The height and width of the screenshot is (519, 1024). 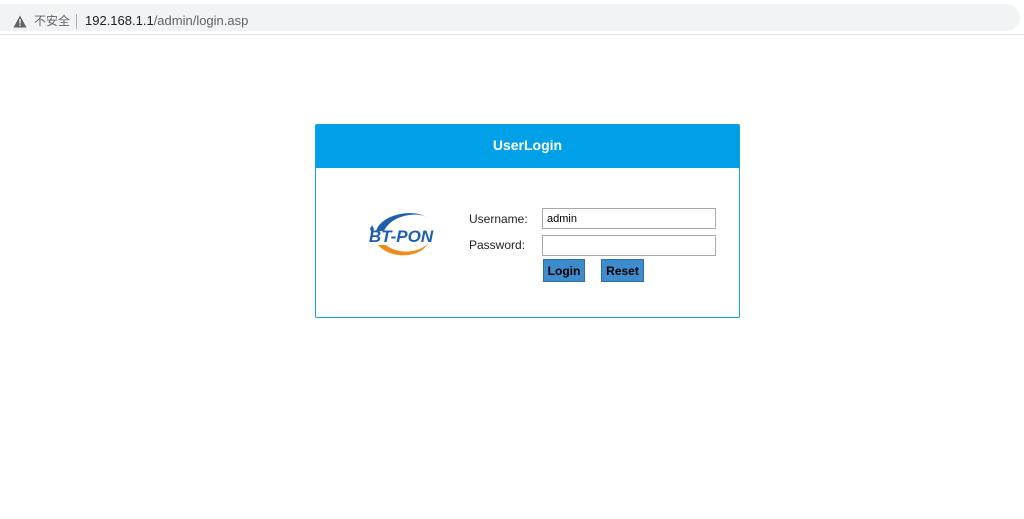 I want to click on url-path: /admin/login.asp, so click(x=201, y=20).